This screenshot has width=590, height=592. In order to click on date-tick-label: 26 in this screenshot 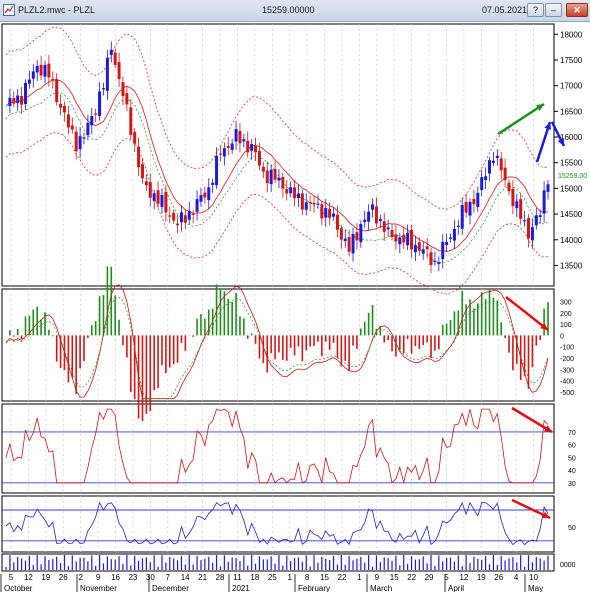, I will do `click(63, 577)`.